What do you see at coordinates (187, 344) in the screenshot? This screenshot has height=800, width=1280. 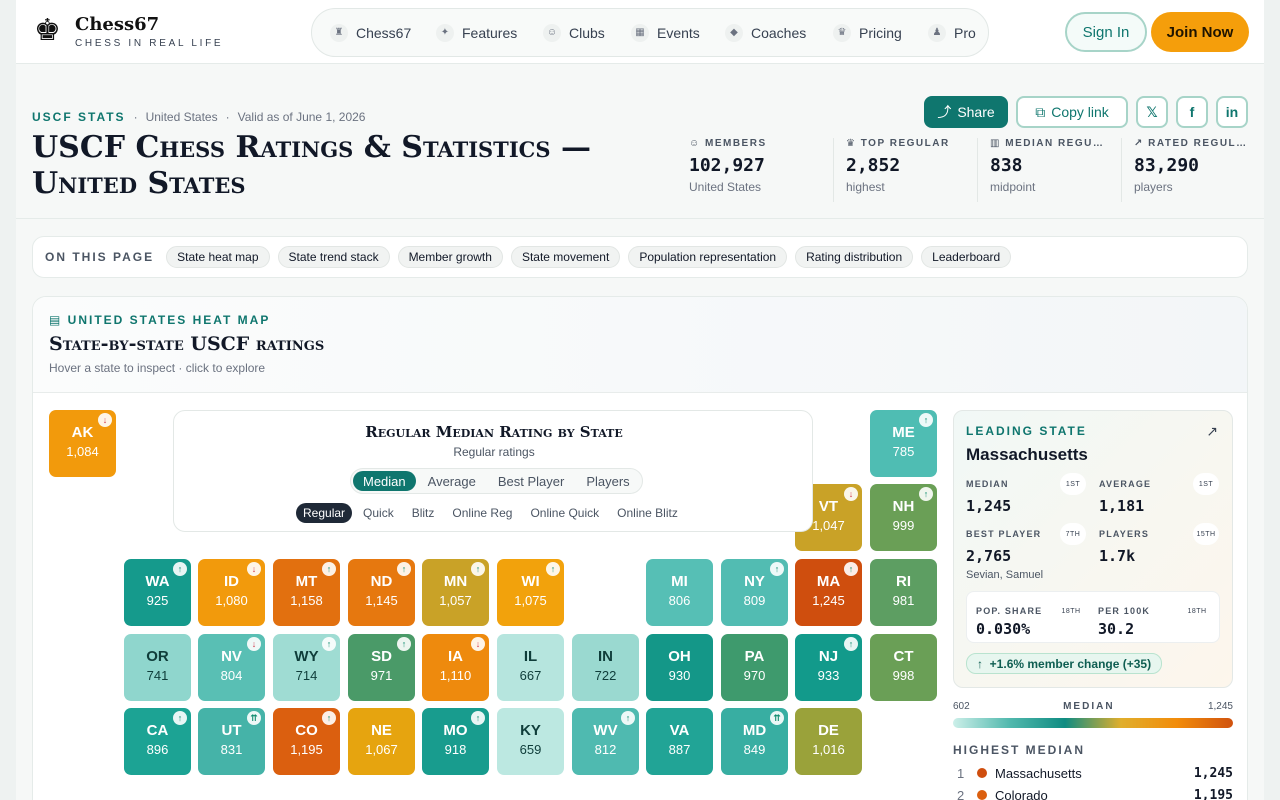 I see `panel-title: State-by-state USCF ratings` at bounding box center [187, 344].